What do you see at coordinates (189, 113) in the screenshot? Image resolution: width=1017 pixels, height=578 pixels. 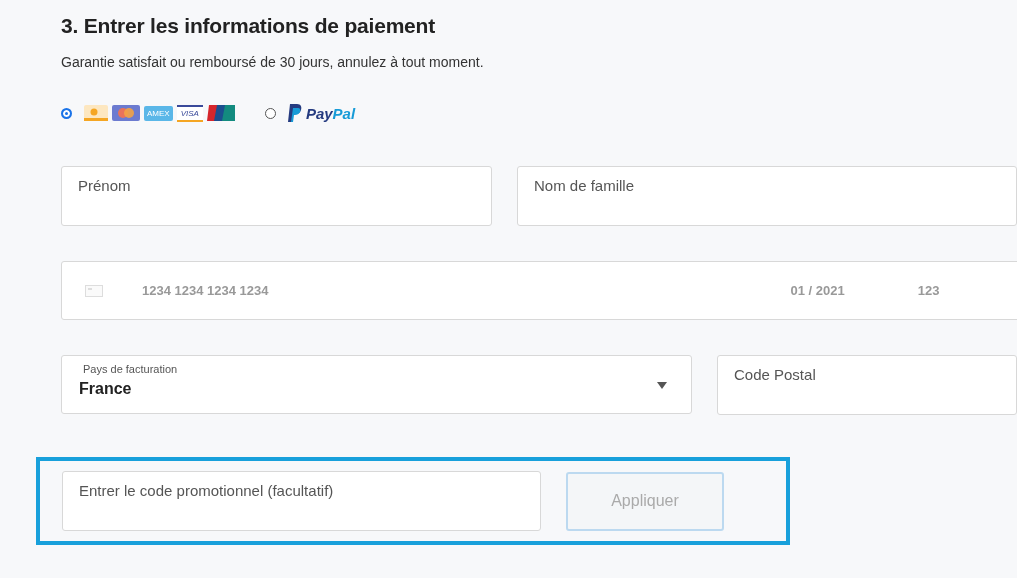 I see `visa-logo: VISA` at bounding box center [189, 113].